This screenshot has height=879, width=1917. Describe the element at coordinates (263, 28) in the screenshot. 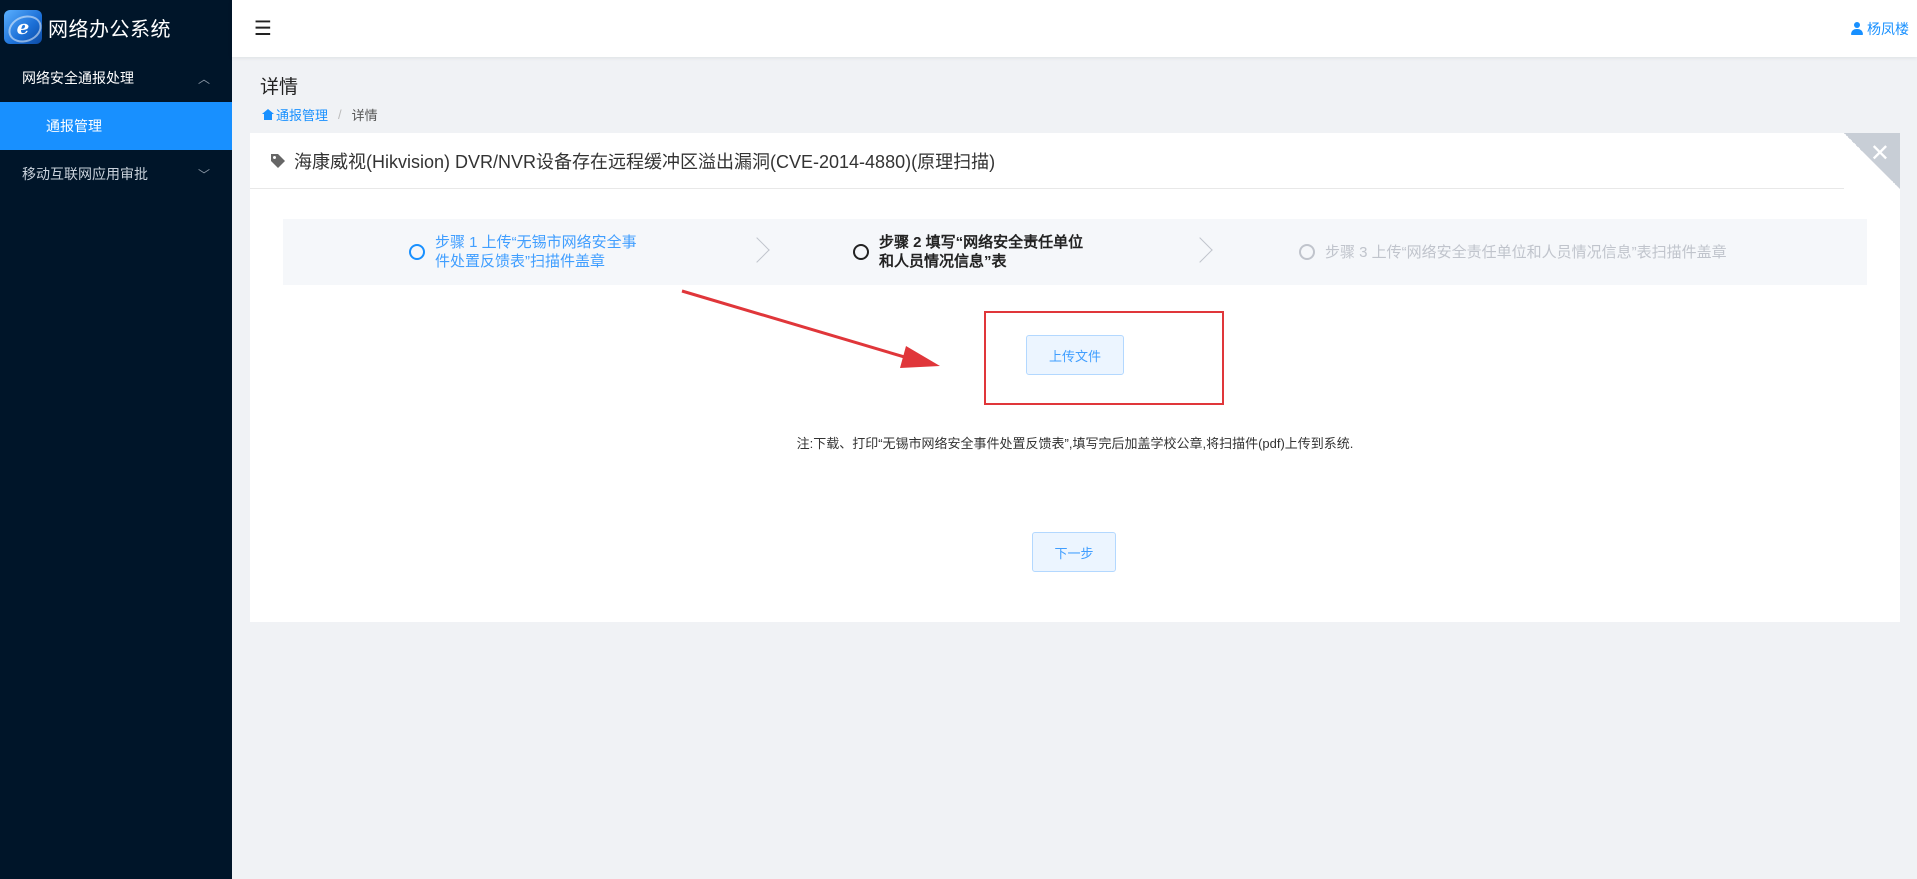

I see `menu-fold-icon: ☰` at that location.